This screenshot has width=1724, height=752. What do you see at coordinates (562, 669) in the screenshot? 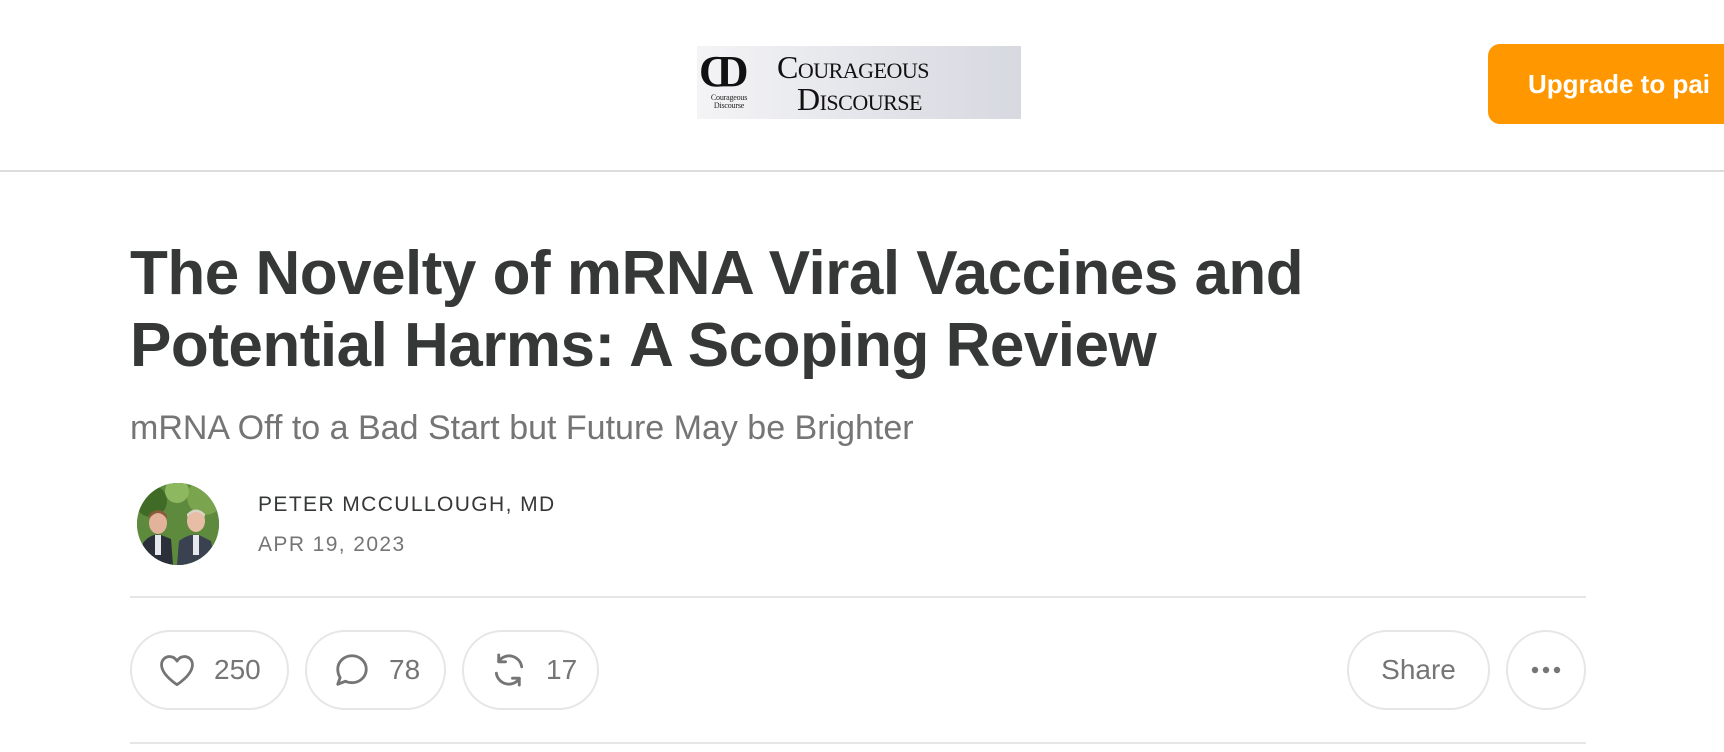
I see `restack-count: 17` at bounding box center [562, 669].